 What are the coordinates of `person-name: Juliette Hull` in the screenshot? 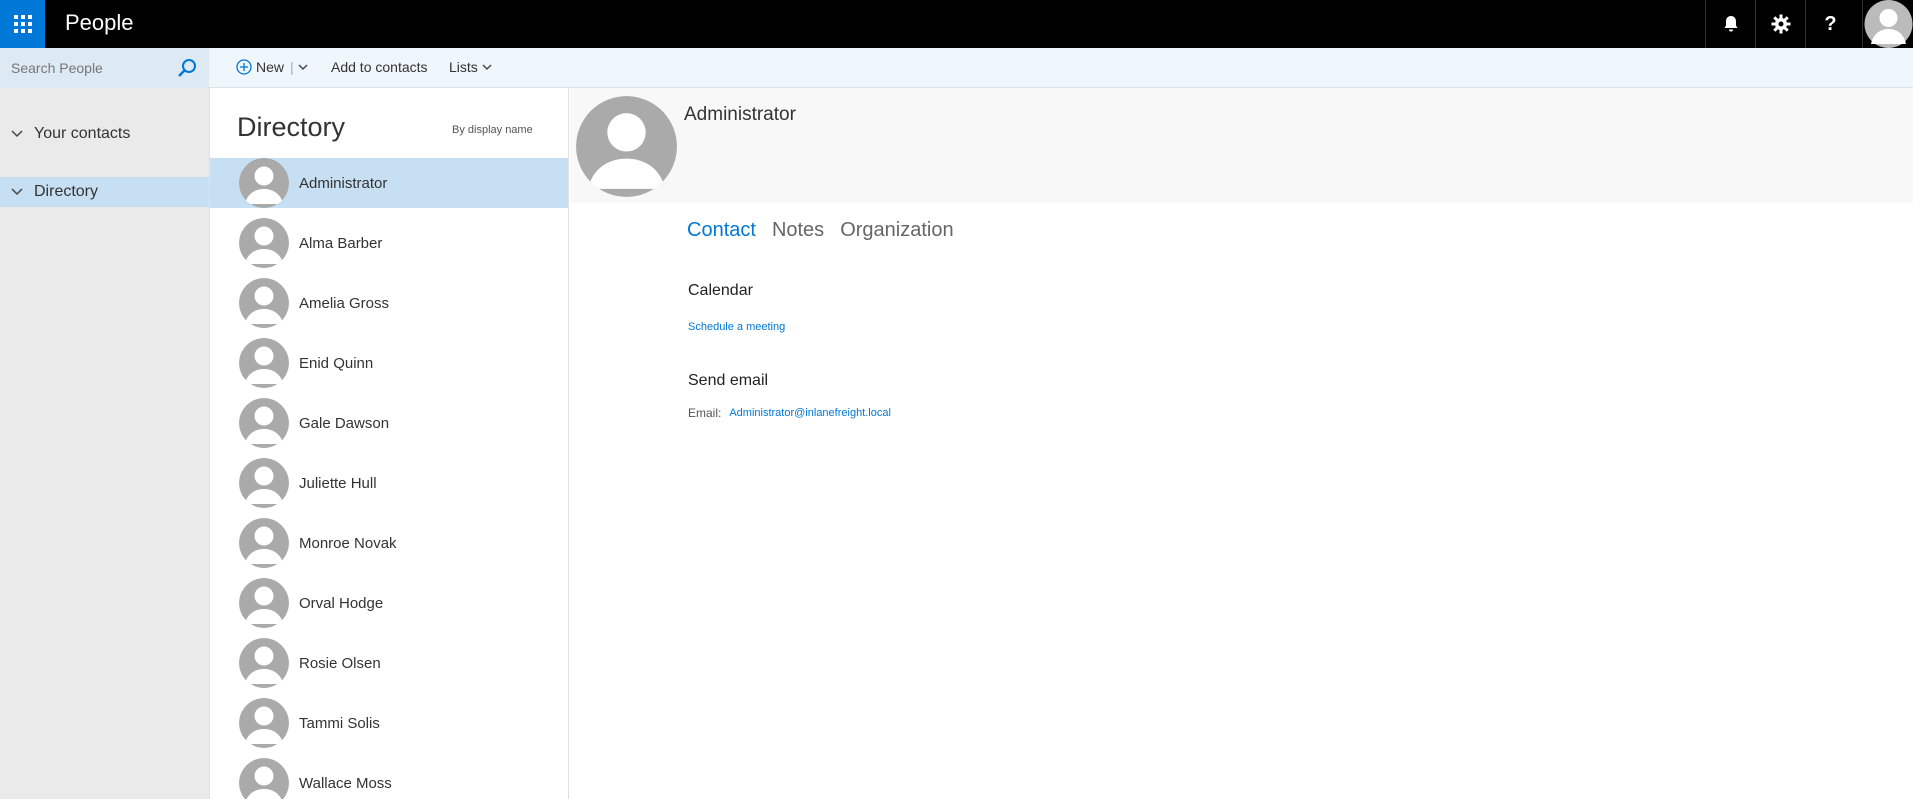 It's located at (338, 483).